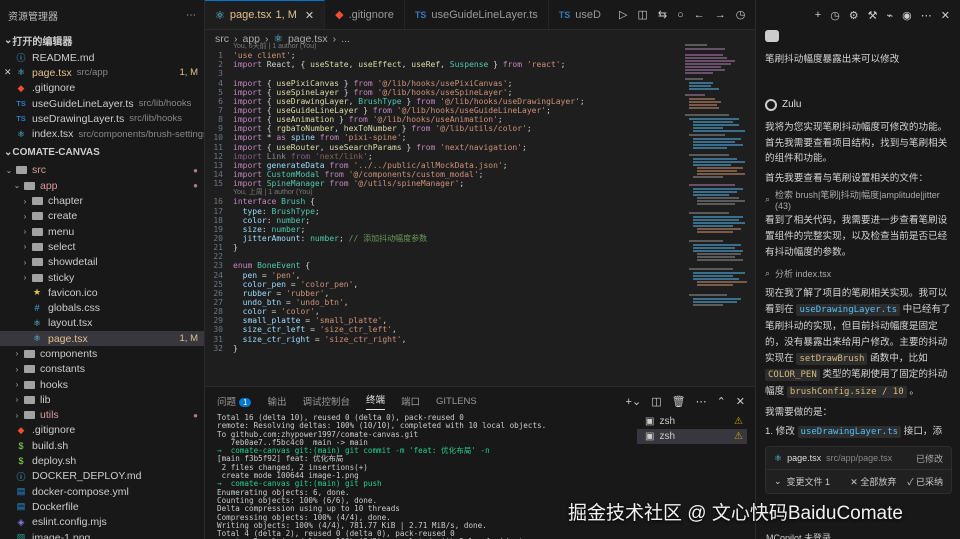 Image resolution: width=960 pixels, height=539 pixels. Describe the element at coordinates (662, 14) in the screenshot. I see `compare-icon: ⇆` at that location.